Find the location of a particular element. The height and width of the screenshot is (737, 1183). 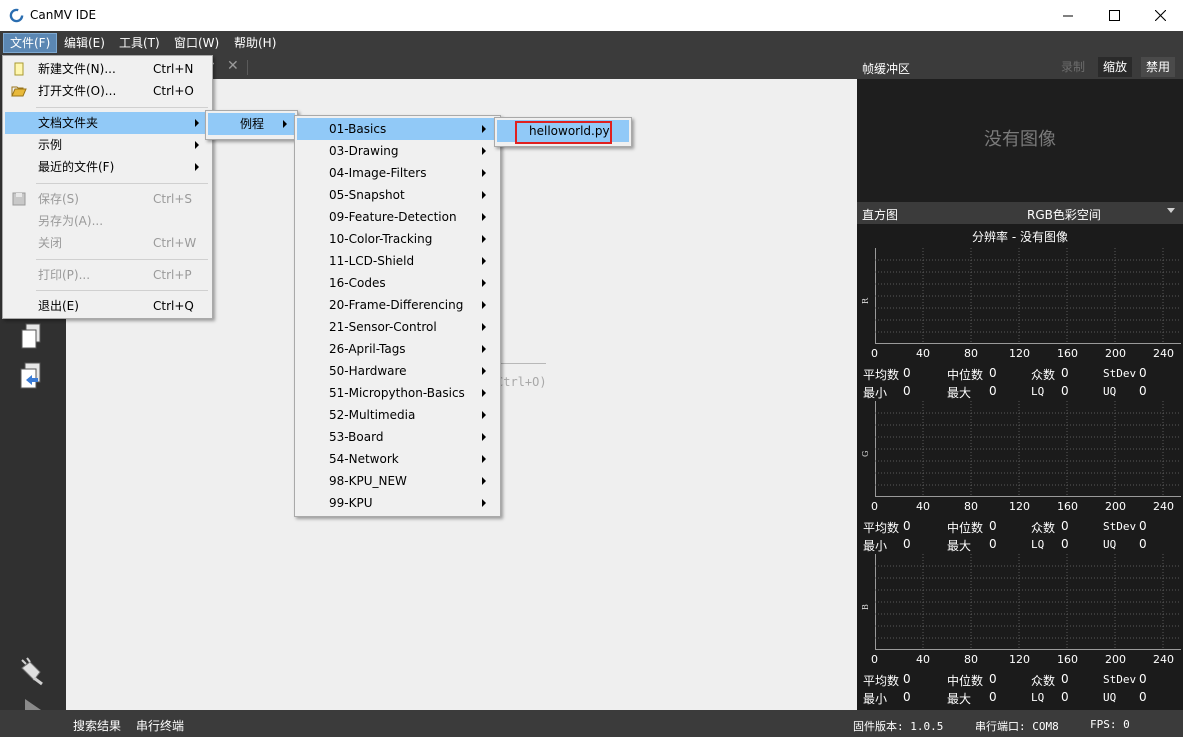

window-title: CanMV IDE is located at coordinates (63, 15).